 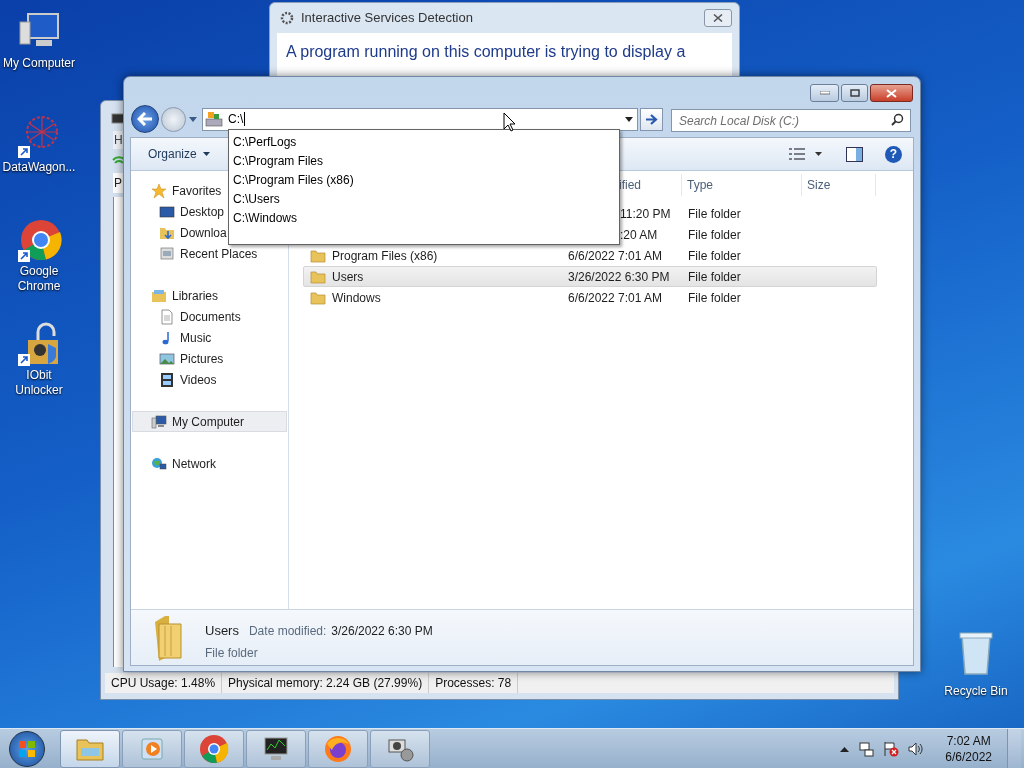 I want to click on file-row: Windows 6/6/2022 7:01 AM File folder, so click(x=590, y=297).